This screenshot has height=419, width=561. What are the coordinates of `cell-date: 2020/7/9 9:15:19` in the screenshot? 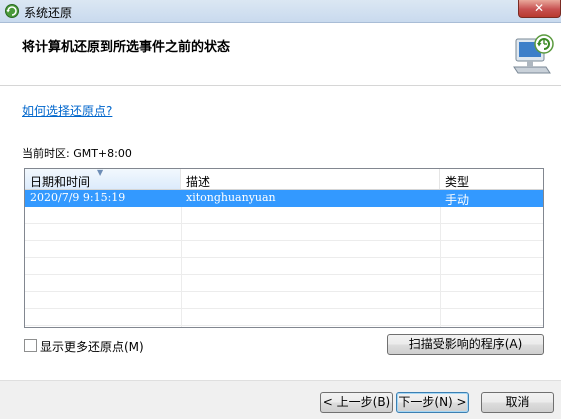 It's located at (78, 197).